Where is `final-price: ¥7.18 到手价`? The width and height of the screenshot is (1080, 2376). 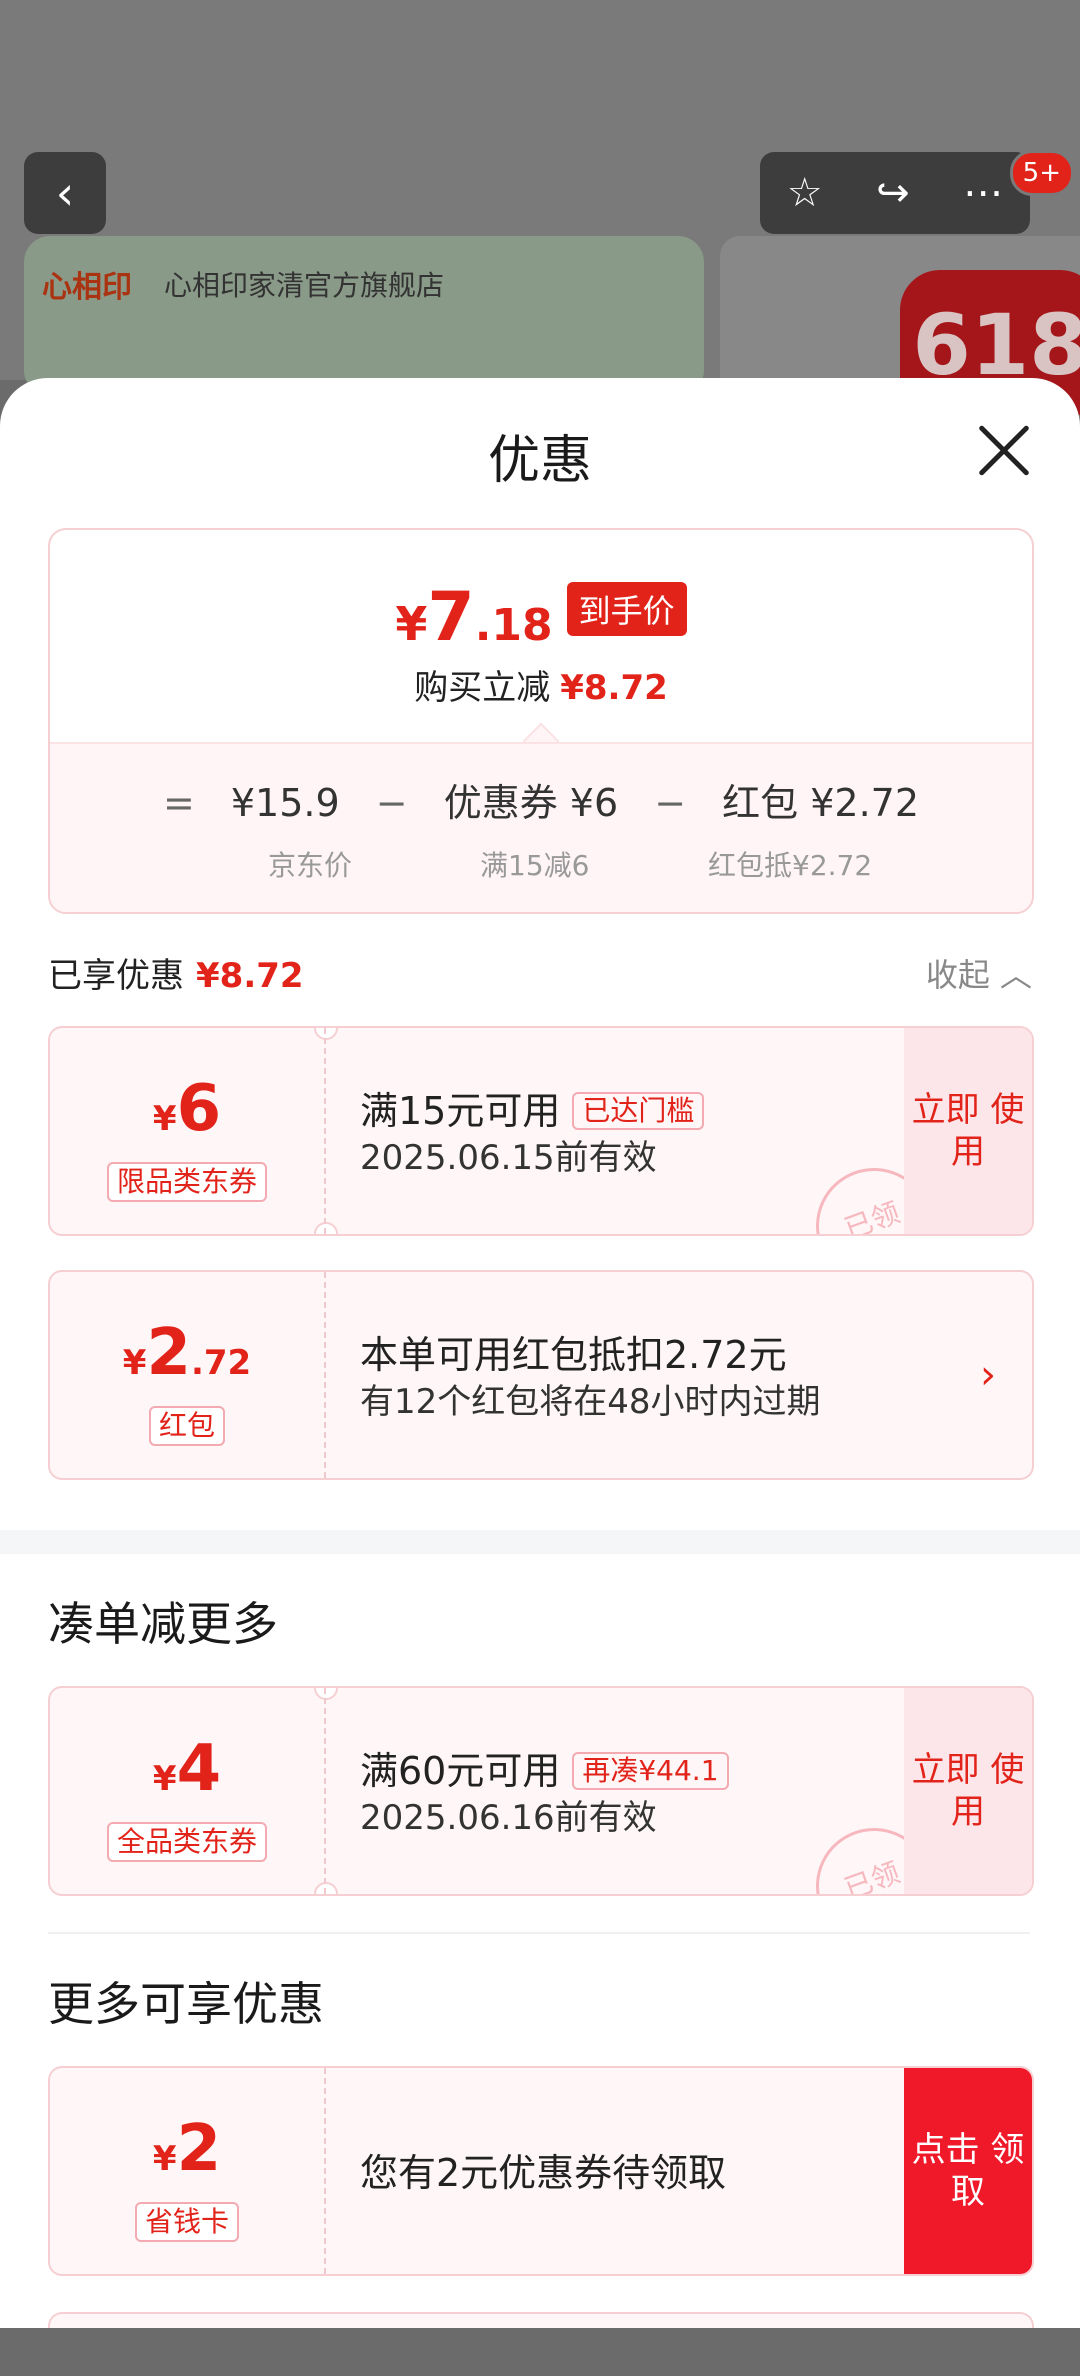
final-price: ¥7.18 到手价 is located at coordinates (541, 617).